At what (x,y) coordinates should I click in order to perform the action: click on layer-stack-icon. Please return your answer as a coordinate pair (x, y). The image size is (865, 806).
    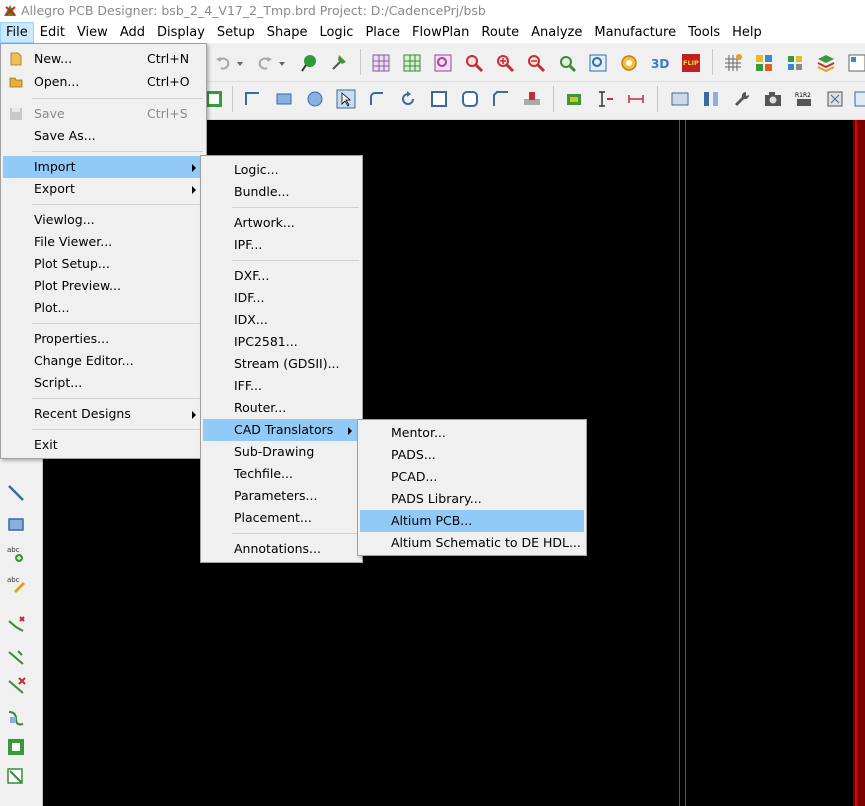
    Looking at the image, I should click on (826, 63).